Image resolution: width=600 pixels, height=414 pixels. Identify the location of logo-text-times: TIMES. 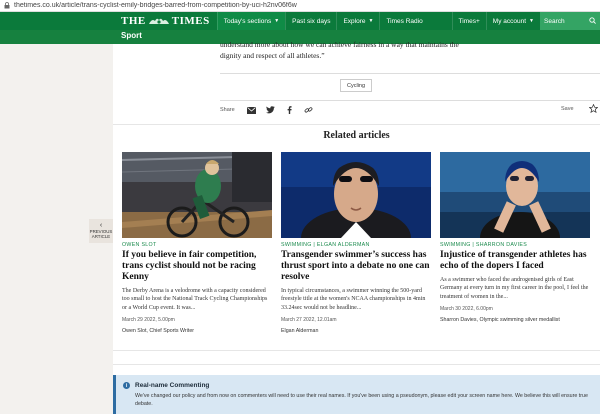
(190, 21).